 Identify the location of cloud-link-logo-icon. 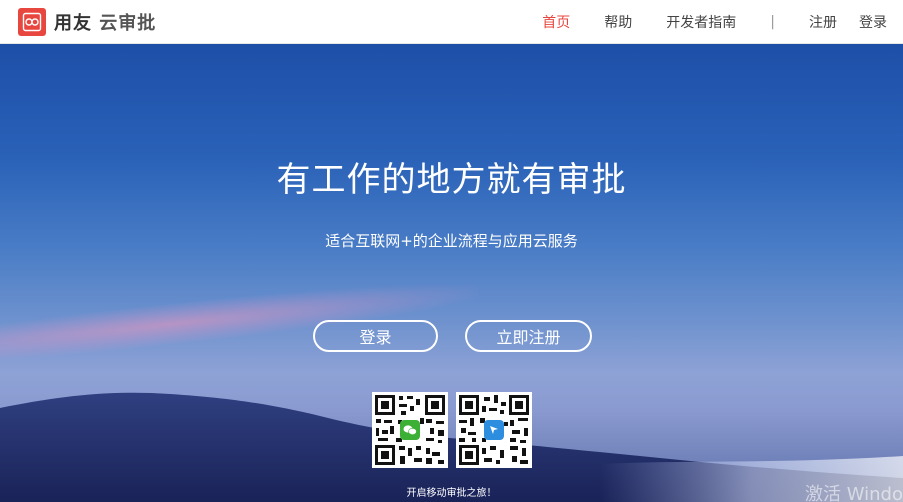
(32, 22).